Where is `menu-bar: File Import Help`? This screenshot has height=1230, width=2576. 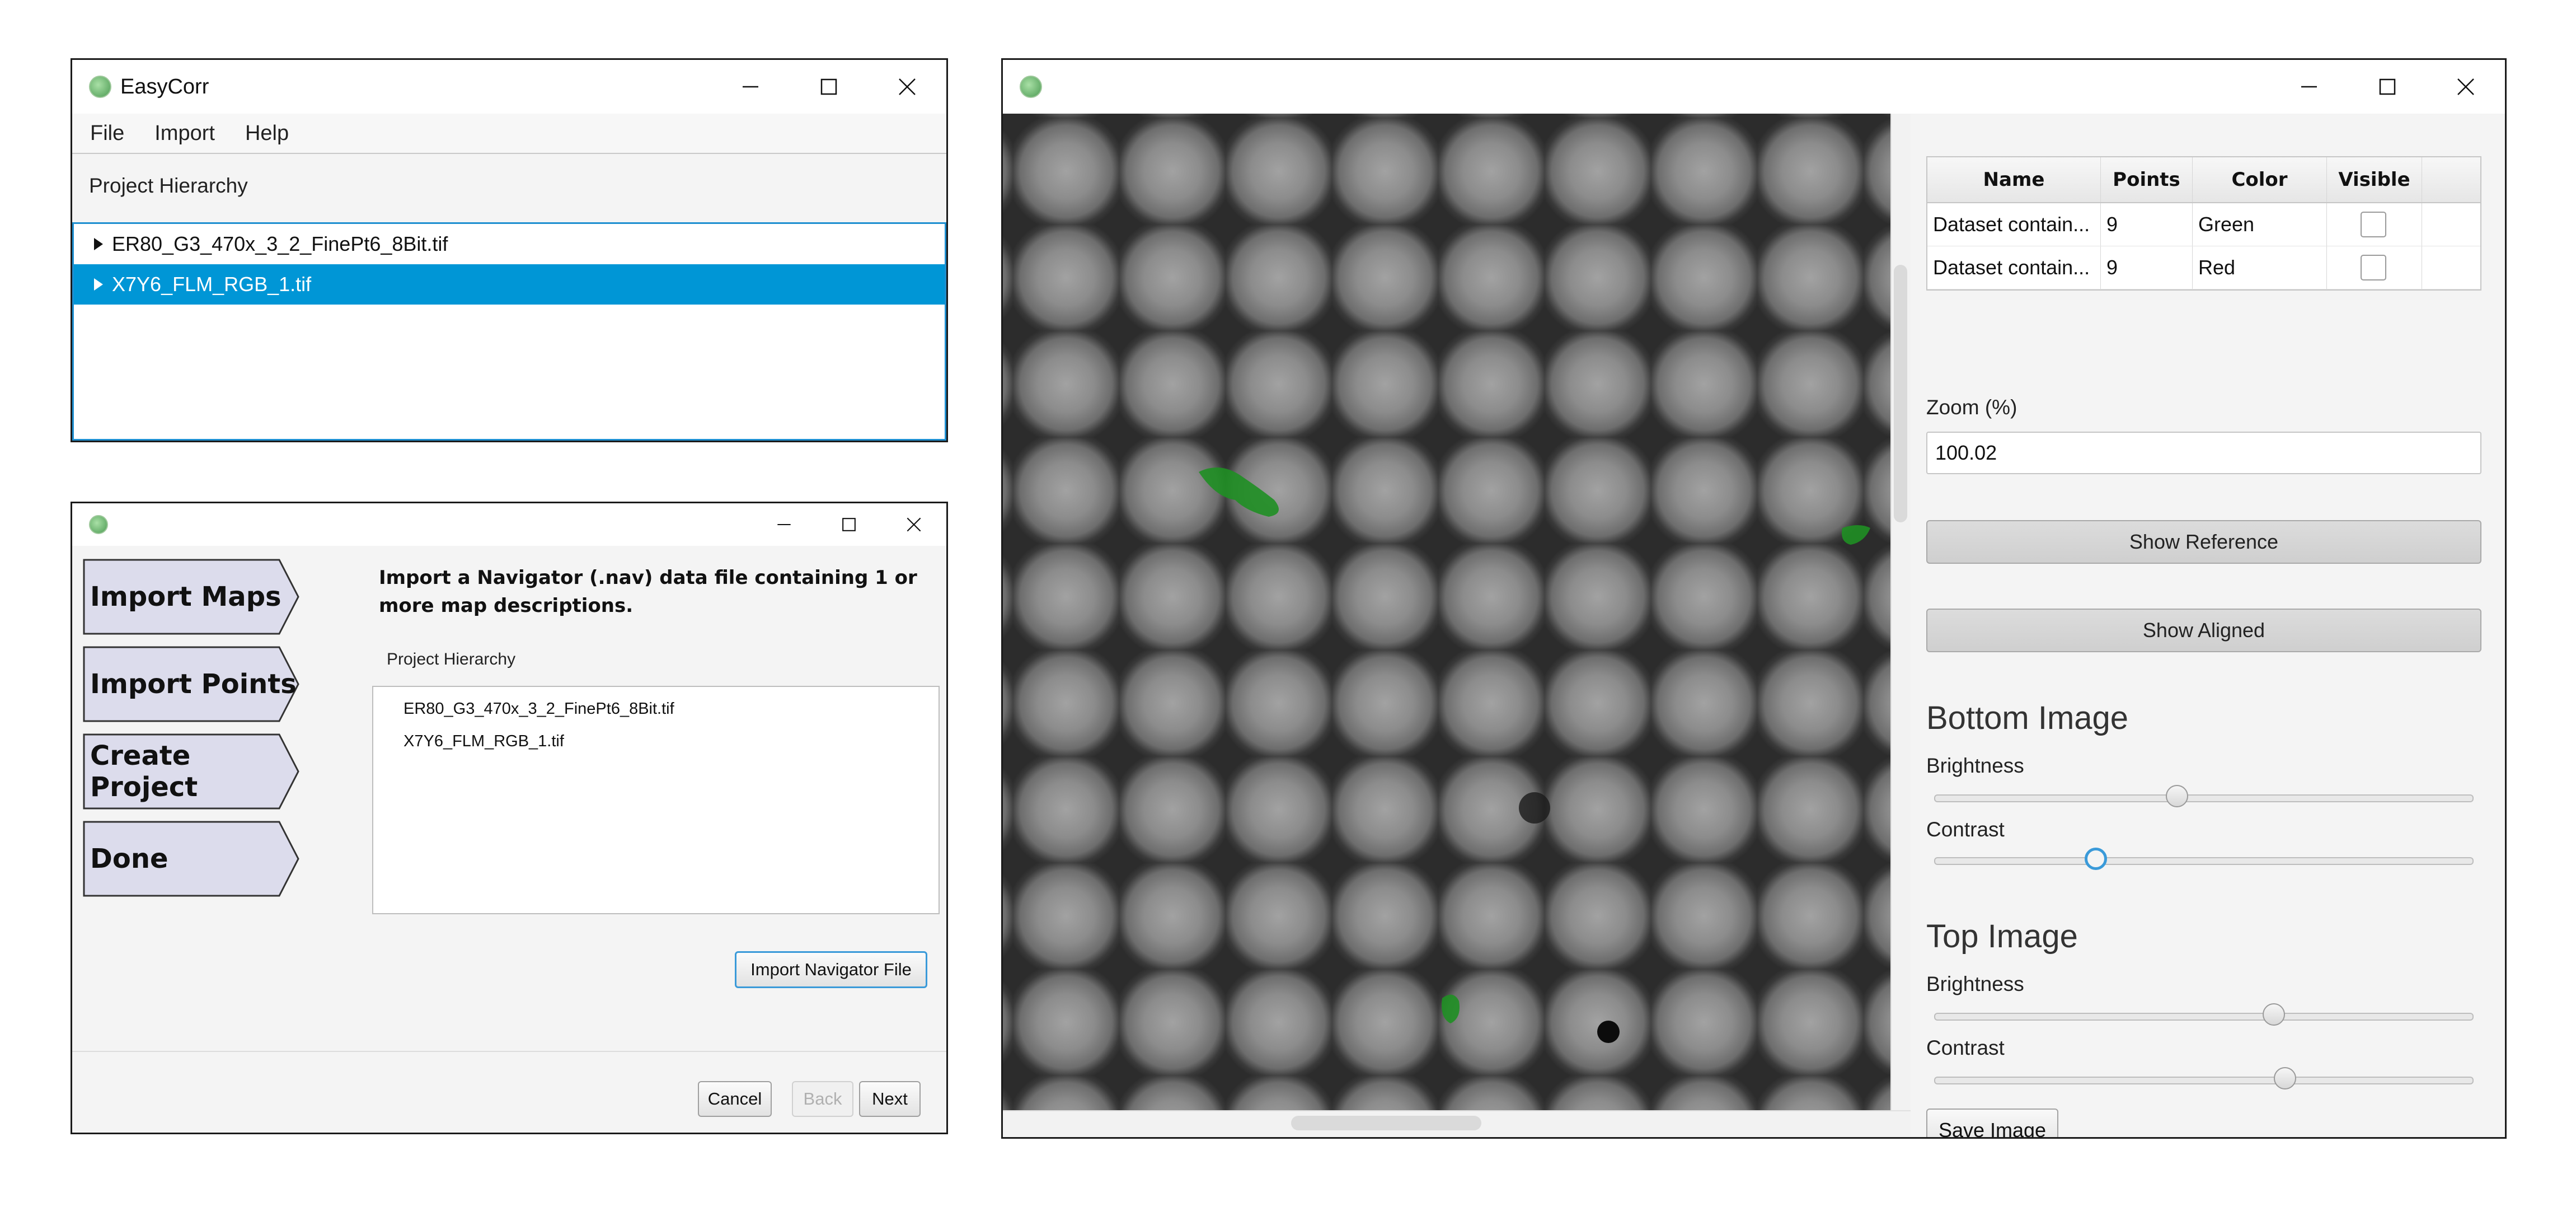 menu-bar: File Import Help is located at coordinates (509, 134).